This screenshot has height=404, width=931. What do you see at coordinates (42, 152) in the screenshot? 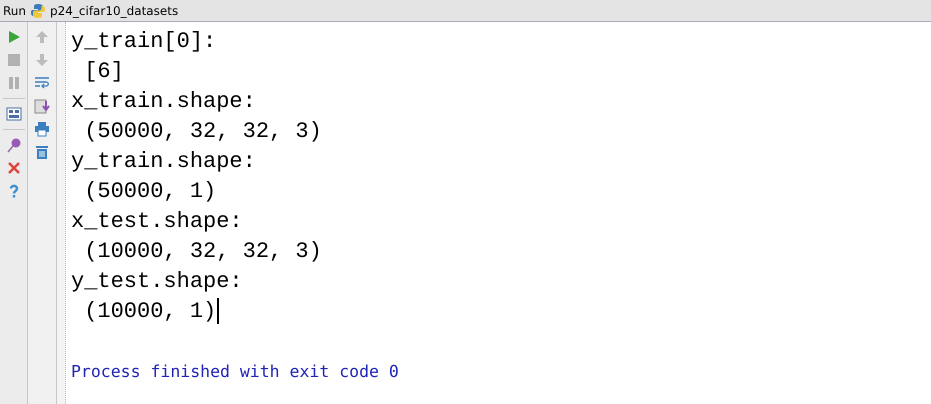
I see `trash-icon` at bounding box center [42, 152].